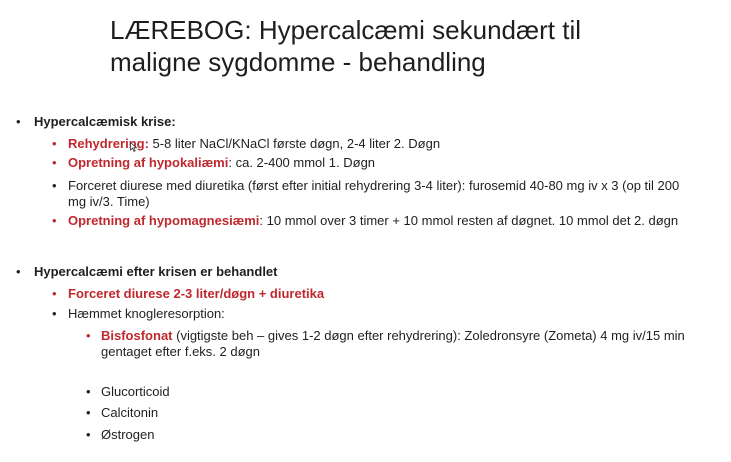  Describe the element at coordinates (148, 162) in the screenshot. I see `hypokaliaemi-label: Opretning af hypokaliæmi` at that location.